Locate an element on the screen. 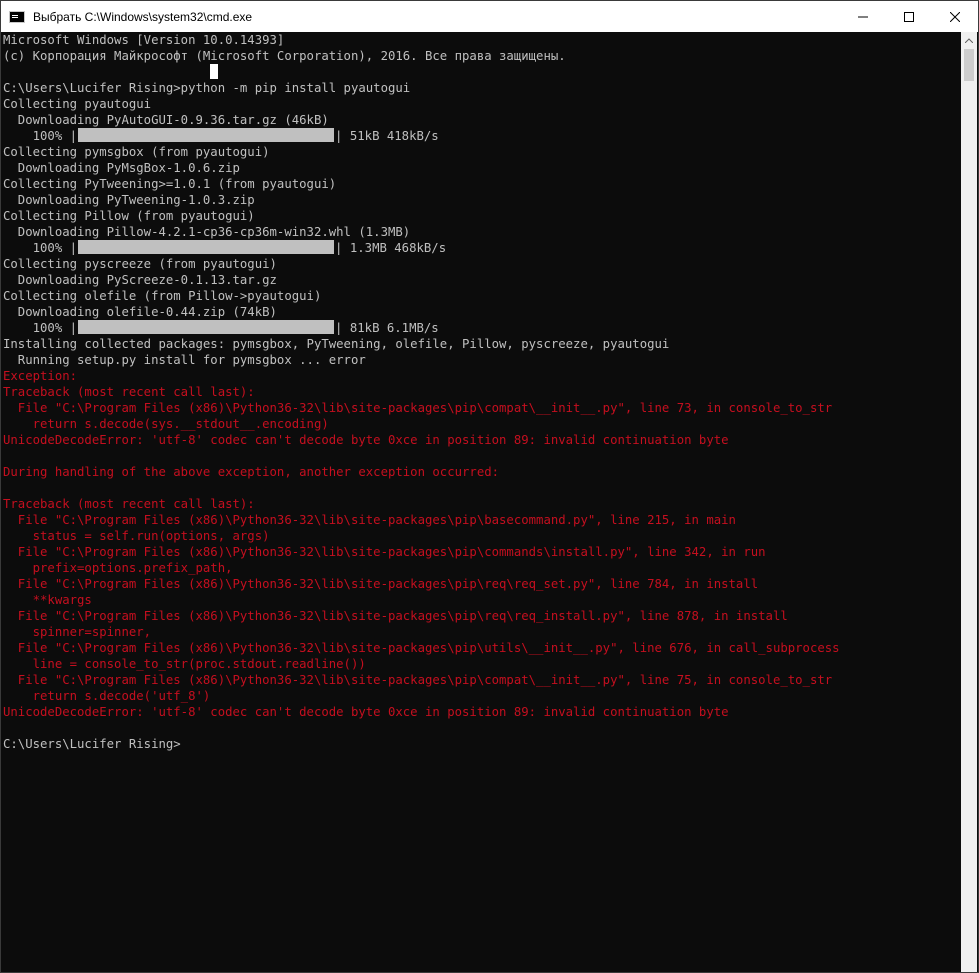 The height and width of the screenshot is (973, 979). console-line: status = self.run(options, args) is located at coordinates (136, 536).